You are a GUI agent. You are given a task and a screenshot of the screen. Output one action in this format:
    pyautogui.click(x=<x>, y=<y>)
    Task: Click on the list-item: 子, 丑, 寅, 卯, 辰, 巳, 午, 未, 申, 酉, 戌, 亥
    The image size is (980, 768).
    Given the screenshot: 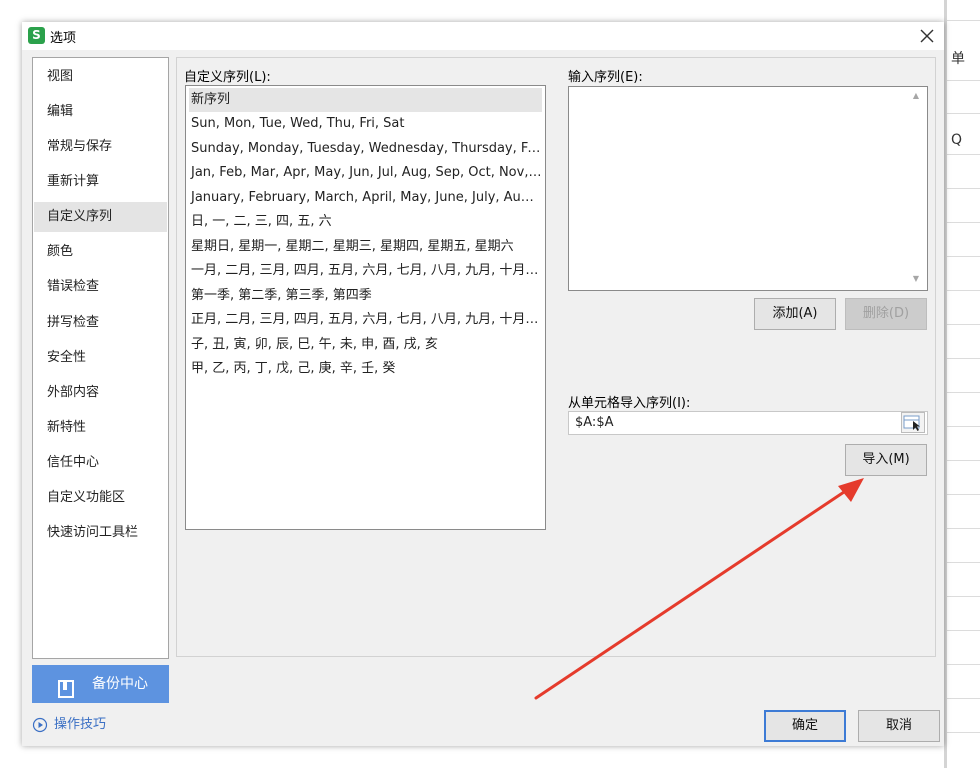 What is the action you would take?
    pyautogui.click(x=365, y=345)
    